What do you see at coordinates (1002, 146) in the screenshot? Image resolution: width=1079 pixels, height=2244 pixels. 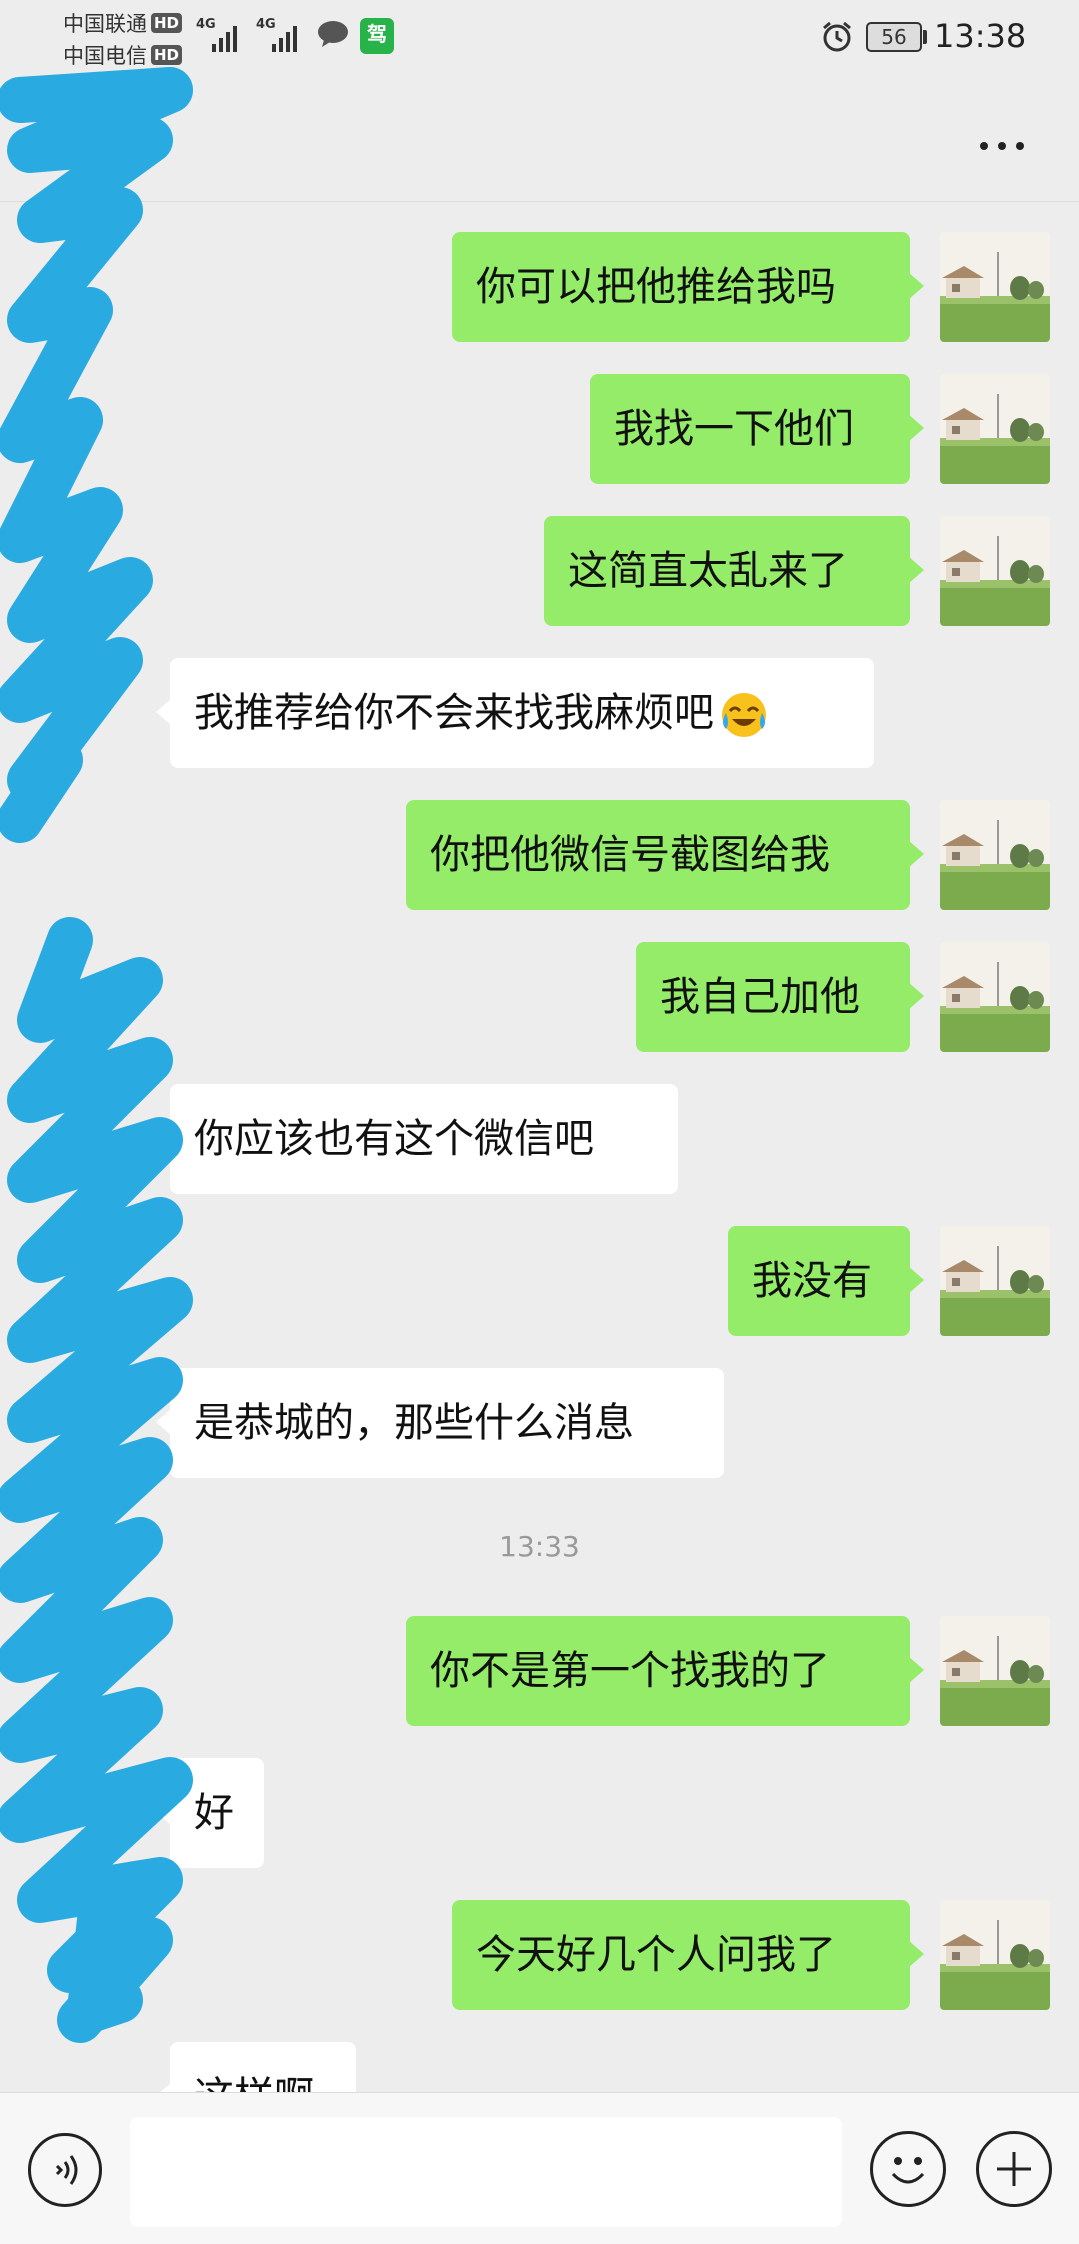 I see `more-dots-icon` at bounding box center [1002, 146].